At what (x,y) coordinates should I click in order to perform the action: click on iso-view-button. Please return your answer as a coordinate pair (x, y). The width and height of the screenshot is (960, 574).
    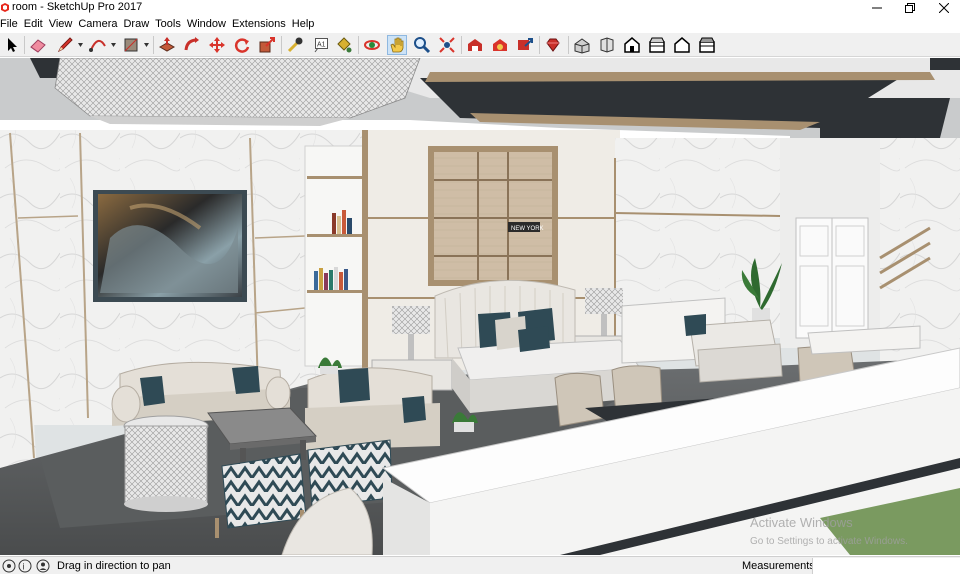
    Looking at the image, I should click on (582, 45).